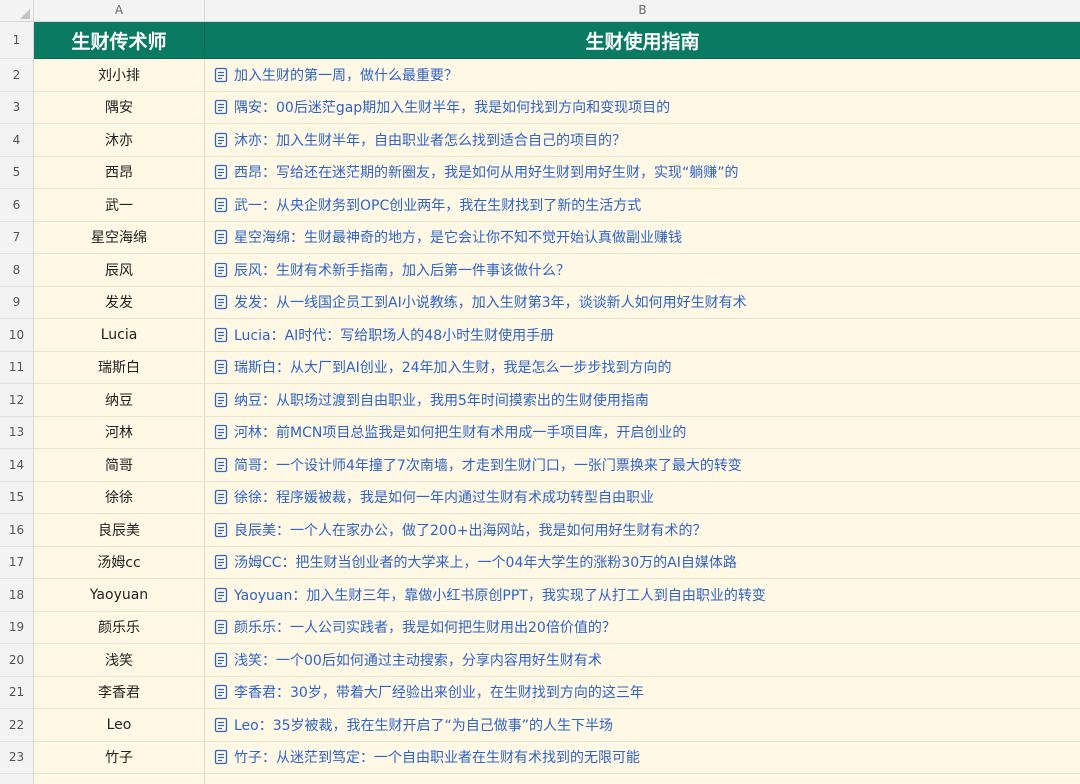  What do you see at coordinates (119, 400) in the screenshot?
I see `mentor-name-cell: 纳豆` at bounding box center [119, 400].